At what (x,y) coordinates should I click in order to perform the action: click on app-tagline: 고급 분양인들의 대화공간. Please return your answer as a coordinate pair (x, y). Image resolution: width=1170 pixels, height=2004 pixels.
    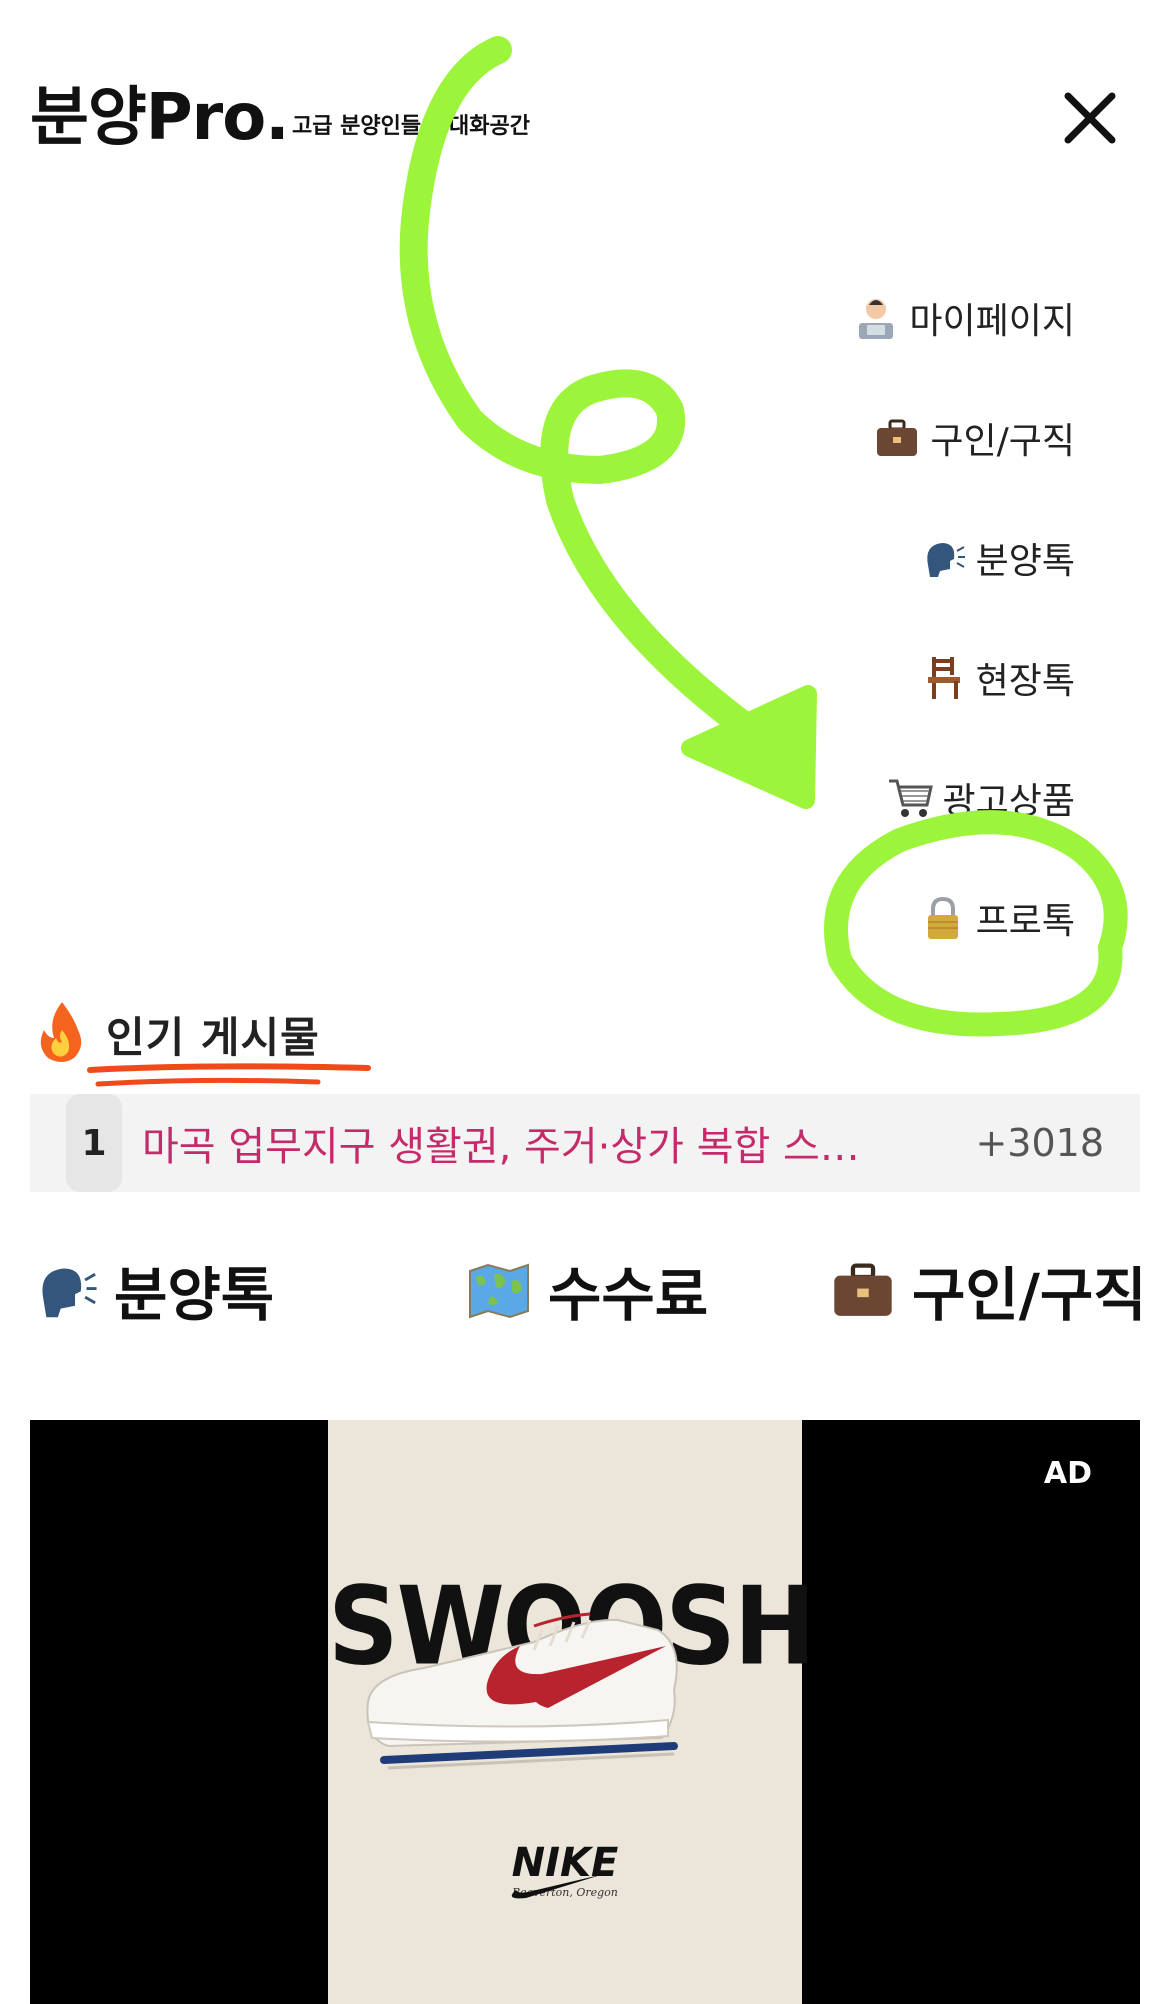
    Looking at the image, I should click on (411, 126).